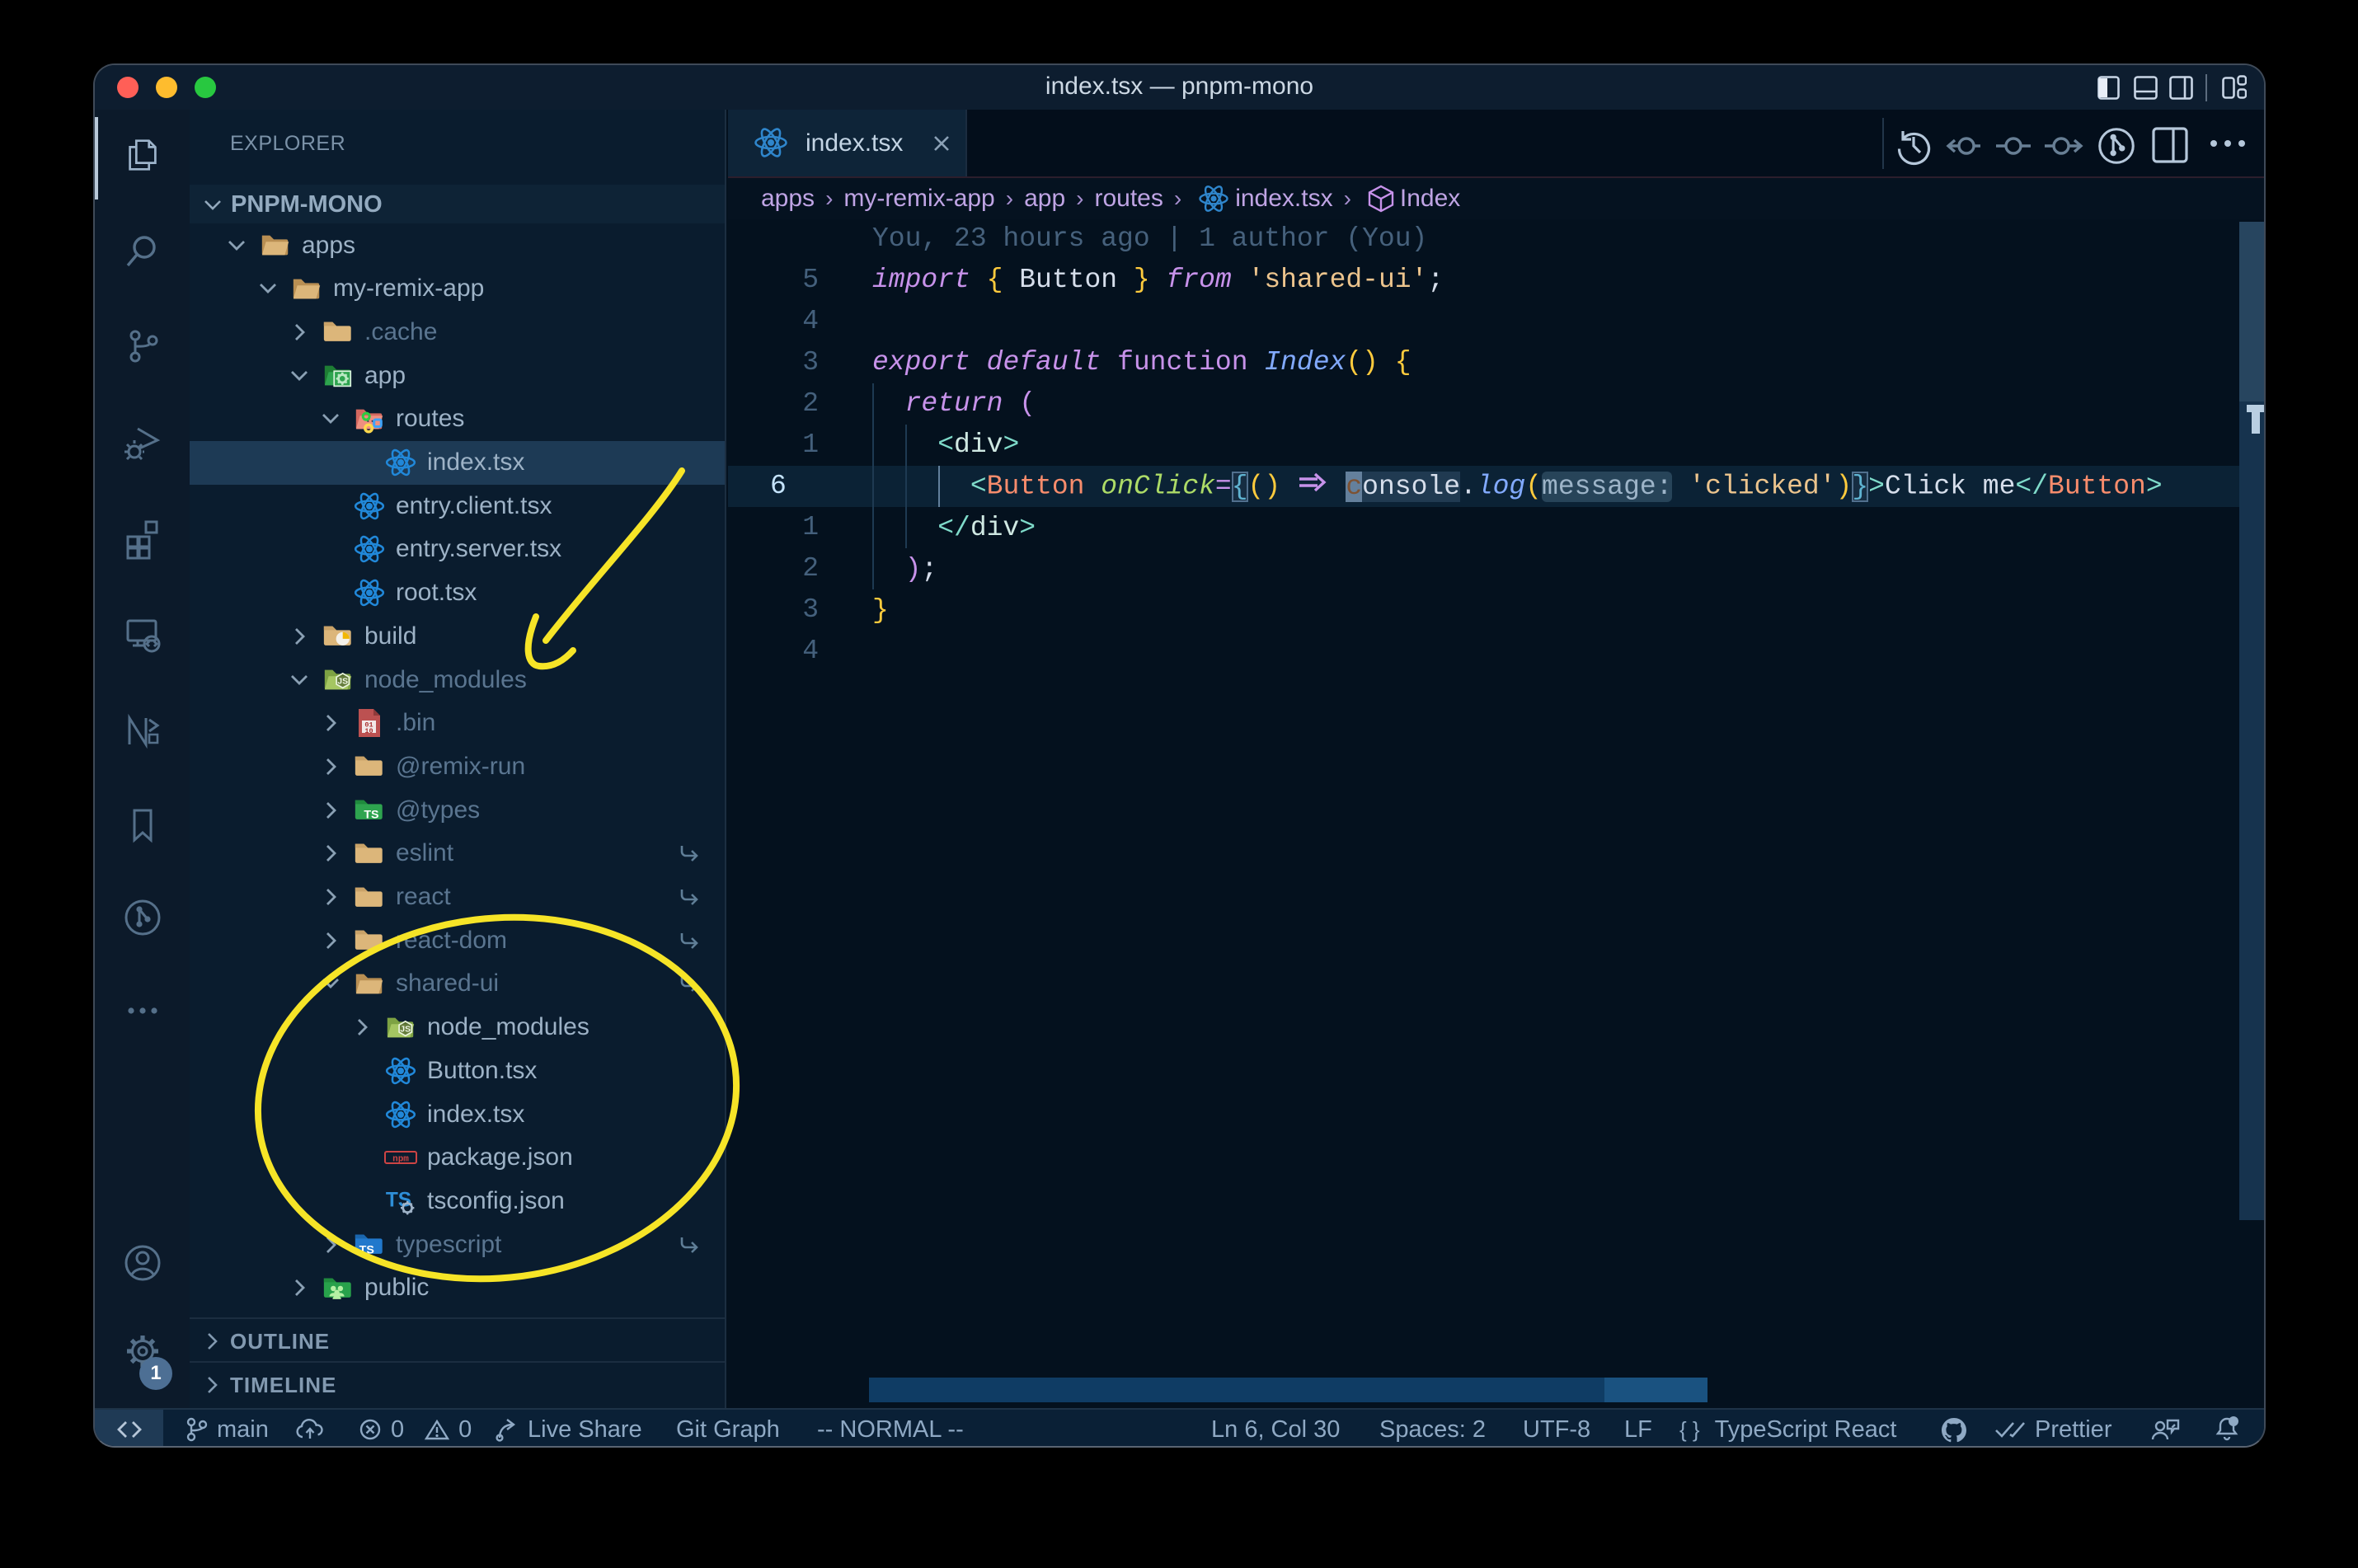 The image size is (2358, 1568). Describe the element at coordinates (400, 1159) in the screenshot. I see `svg-text: npm` at that location.